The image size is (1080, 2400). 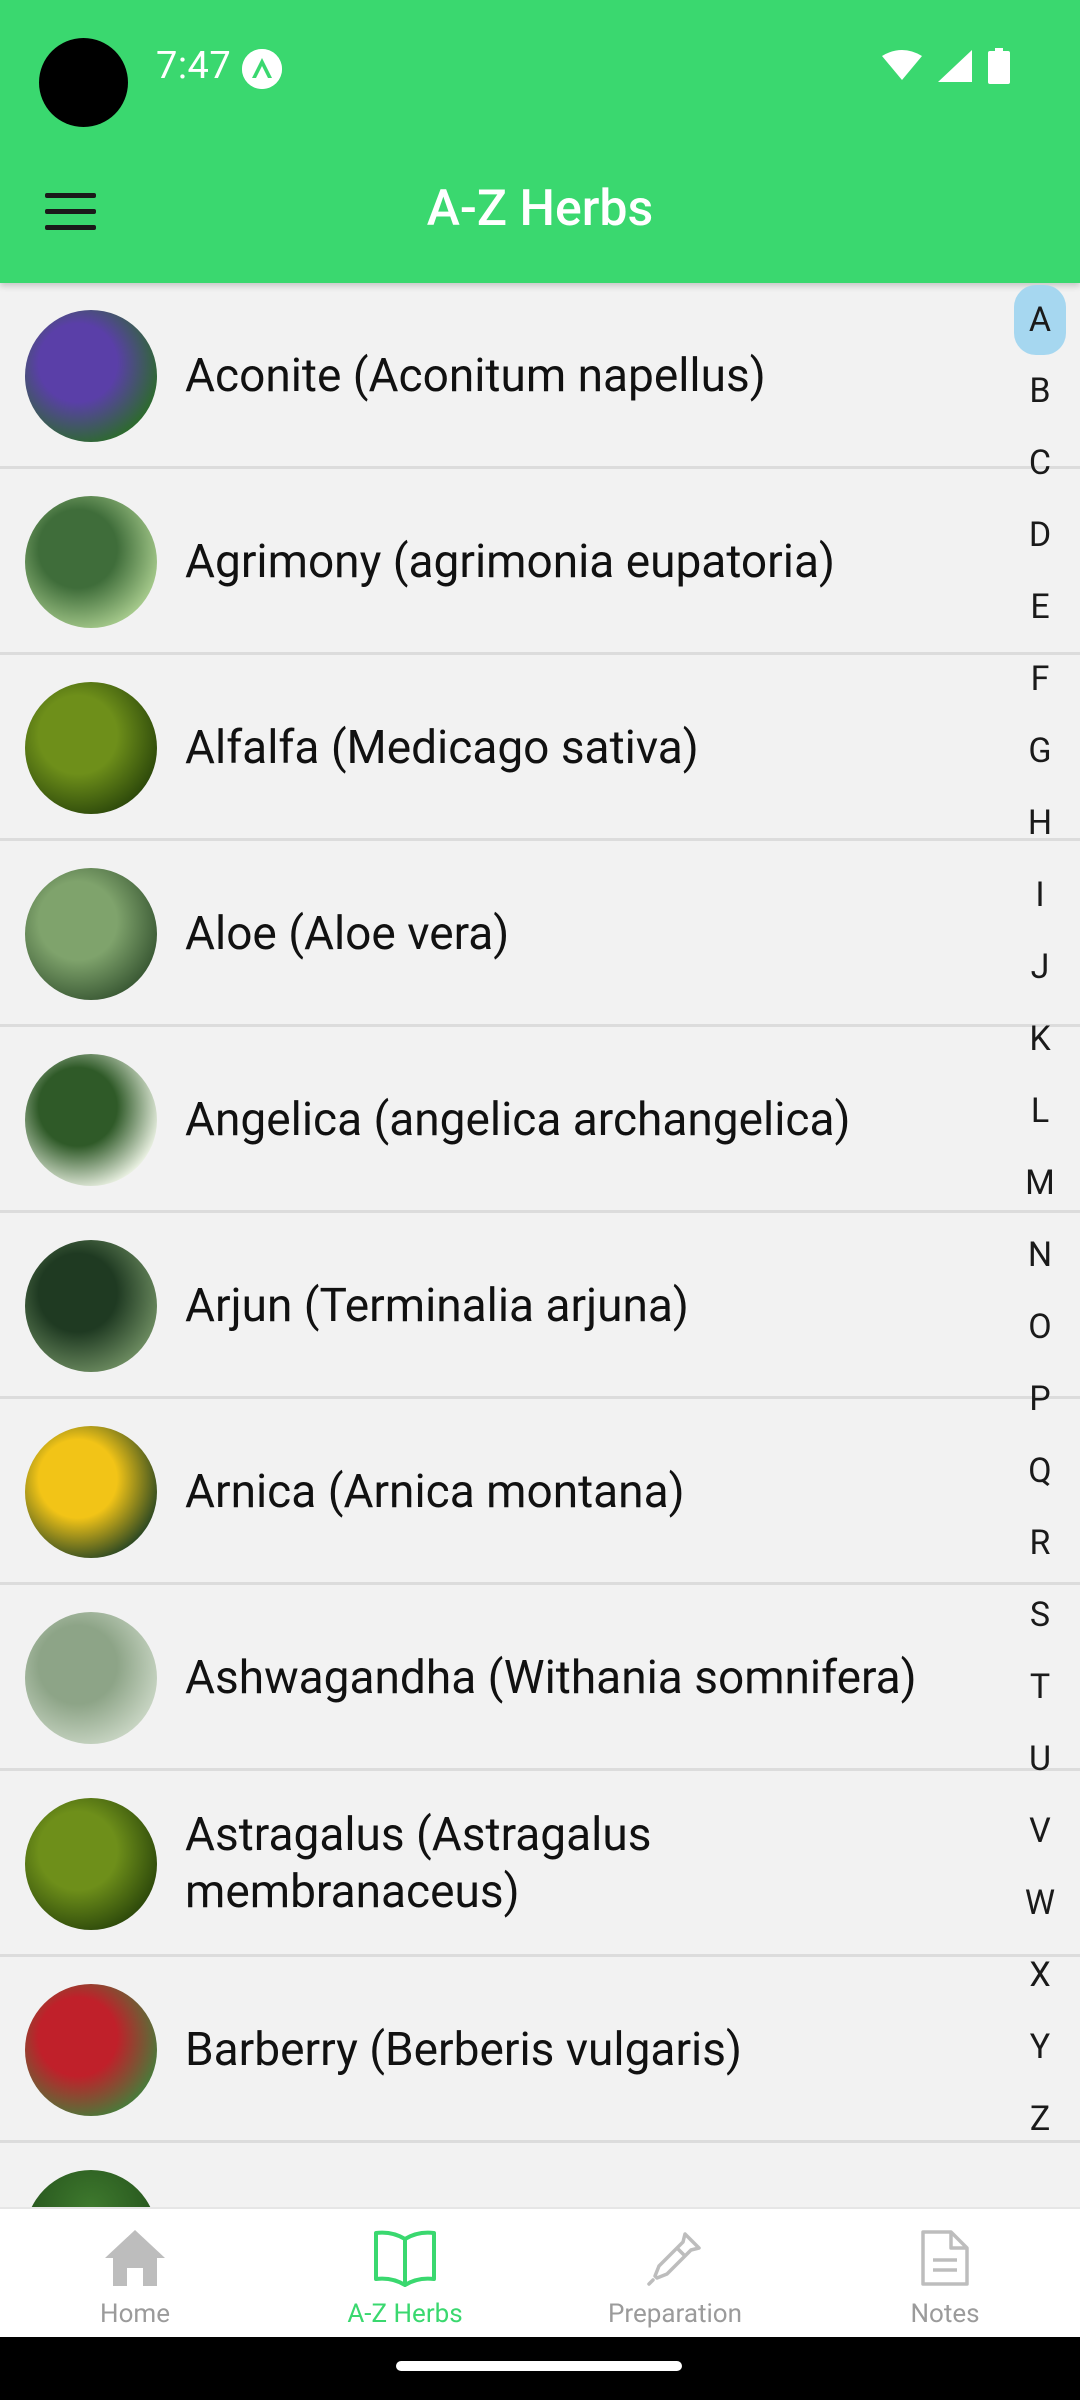 I want to click on herb-list-item: Aconite (Aconitum napellus), so click(x=540, y=376).